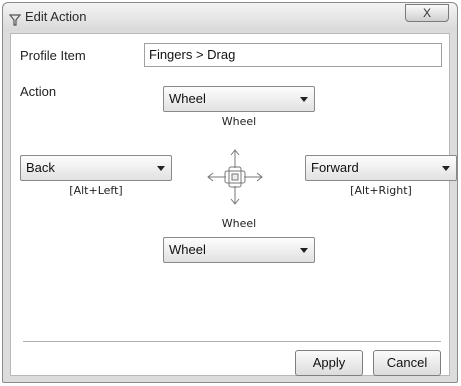 The width and height of the screenshot is (461, 386). Describe the element at coordinates (239, 250) in the screenshot. I see `down-action-dropdown: Wheel` at that location.